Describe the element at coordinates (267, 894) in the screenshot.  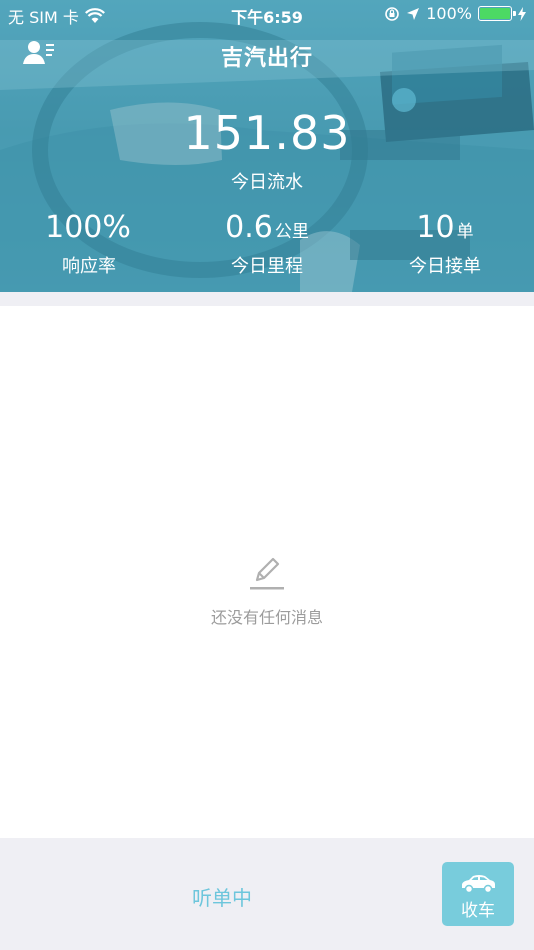
I see `bottom-bar: 听单中 收车` at that location.